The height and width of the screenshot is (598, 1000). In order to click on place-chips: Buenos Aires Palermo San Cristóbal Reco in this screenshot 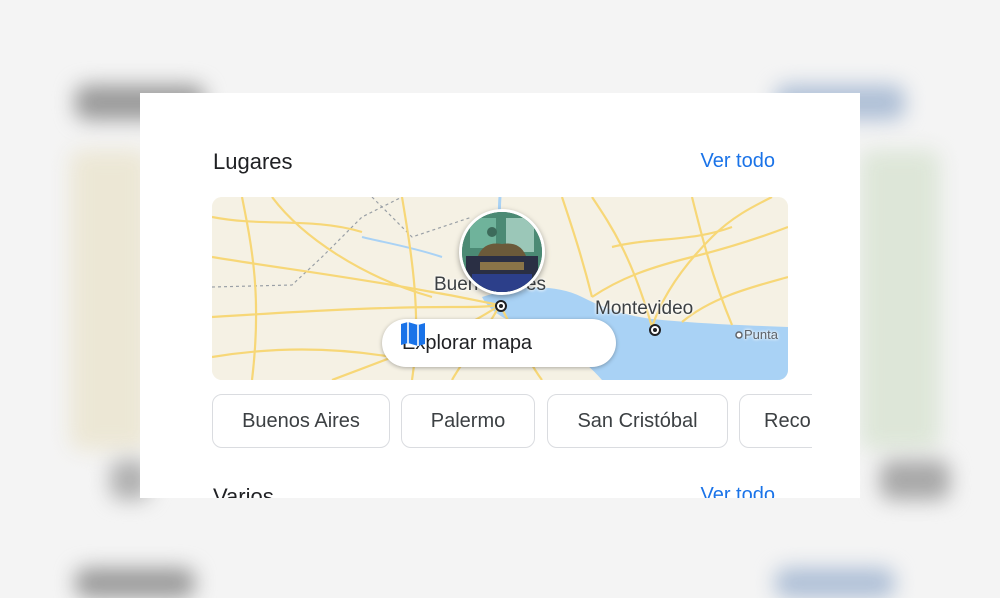, I will do `click(512, 423)`.